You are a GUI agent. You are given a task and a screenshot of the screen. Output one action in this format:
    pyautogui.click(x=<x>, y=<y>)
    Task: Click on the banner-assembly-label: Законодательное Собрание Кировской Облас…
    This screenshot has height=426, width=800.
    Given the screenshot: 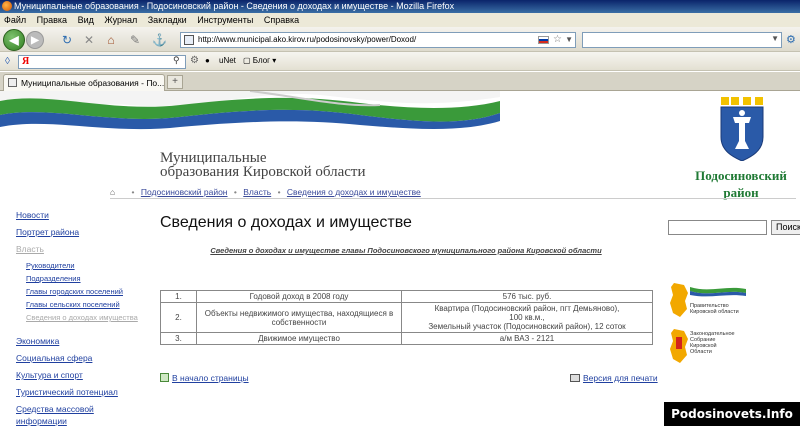 What is the action you would take?
    pyautogui.click(x=712, y=343)
    